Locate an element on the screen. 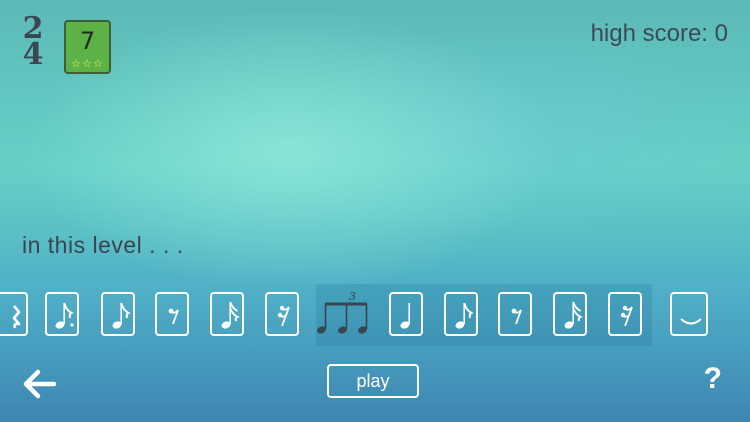  quarter-rest-icon is located at coordinates (14, 314).